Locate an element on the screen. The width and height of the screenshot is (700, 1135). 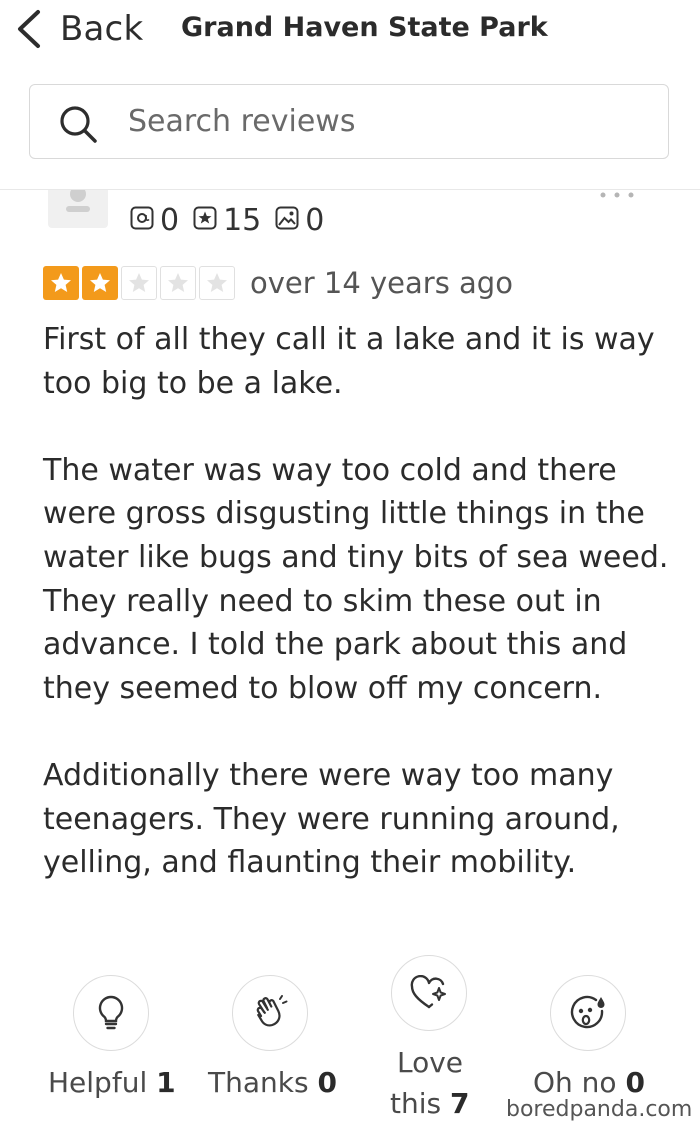
stat-reviews: 15 is located at coordinates (227, 220).